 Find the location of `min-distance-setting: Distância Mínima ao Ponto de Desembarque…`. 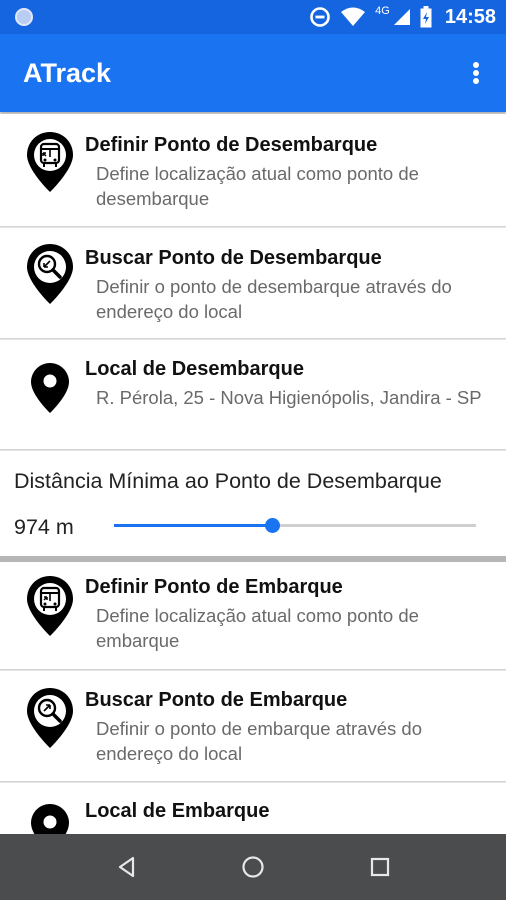

min-distance-setting: Distância Mínima ao Ponto de Desembarque… is located at coordinates (253, 506).